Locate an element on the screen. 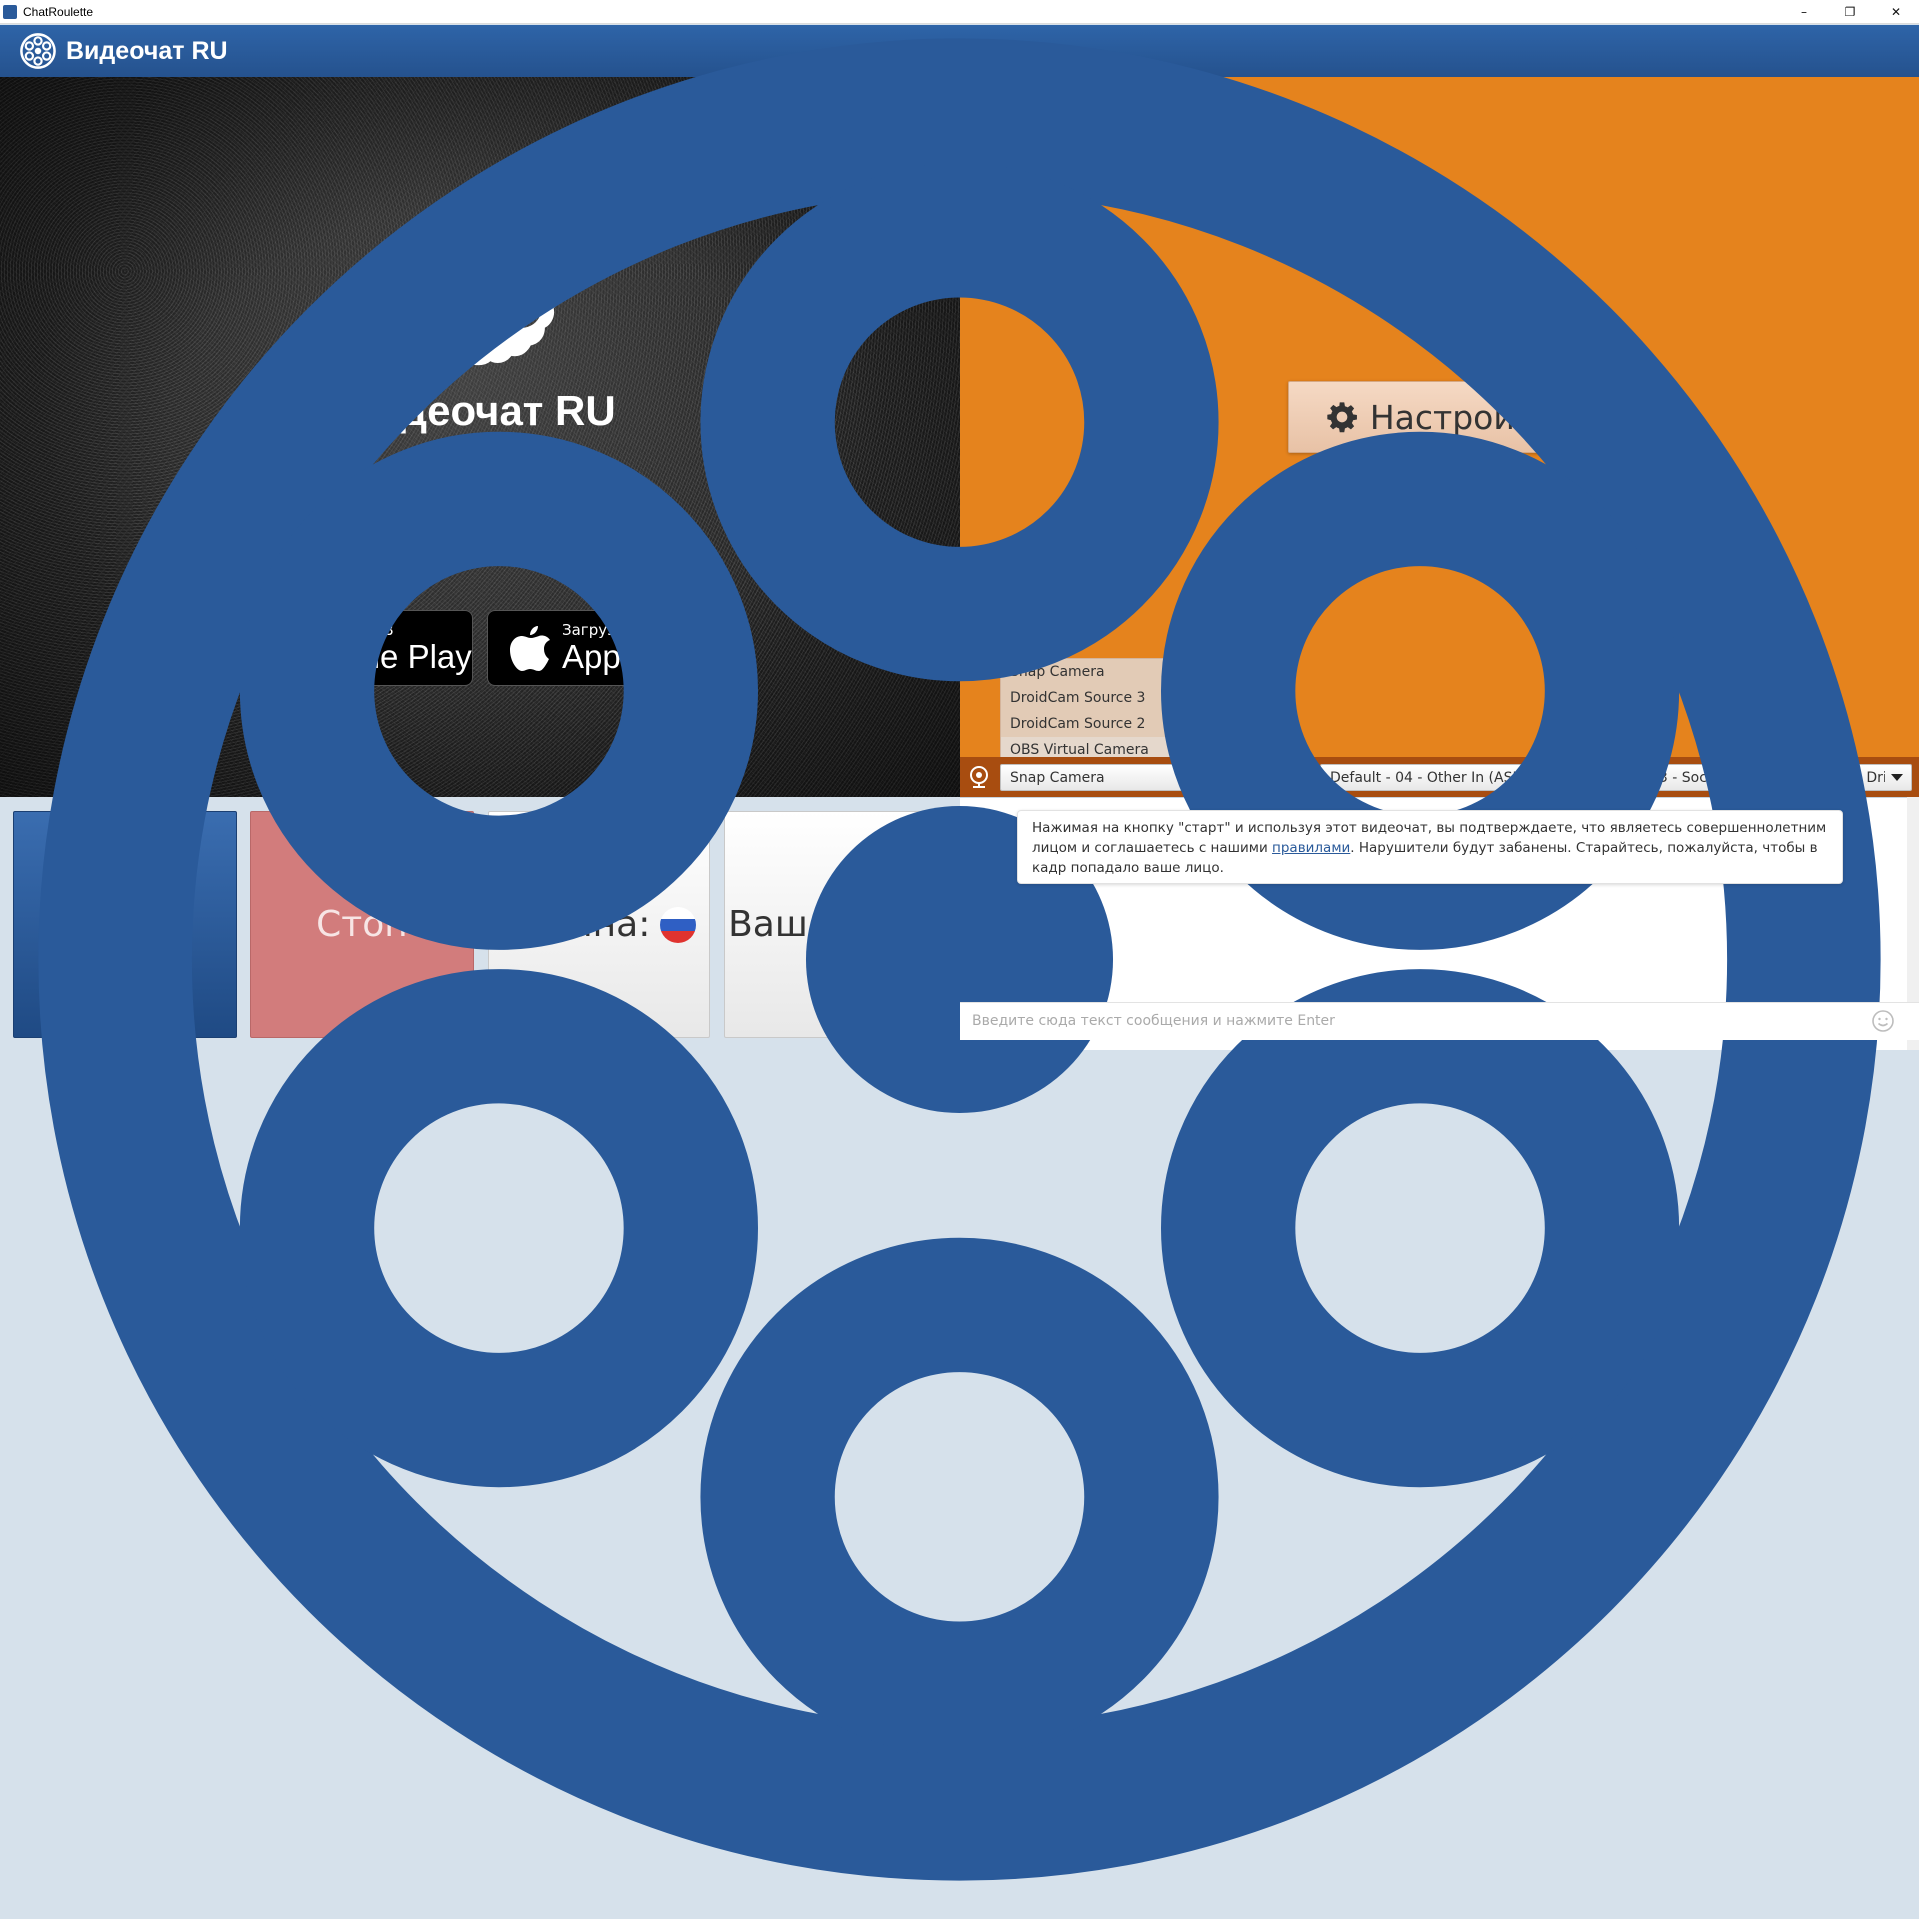 The height and width of the screenshot is (1919, 1919). rules-link: правилами is located at coordinates (1311, 848).